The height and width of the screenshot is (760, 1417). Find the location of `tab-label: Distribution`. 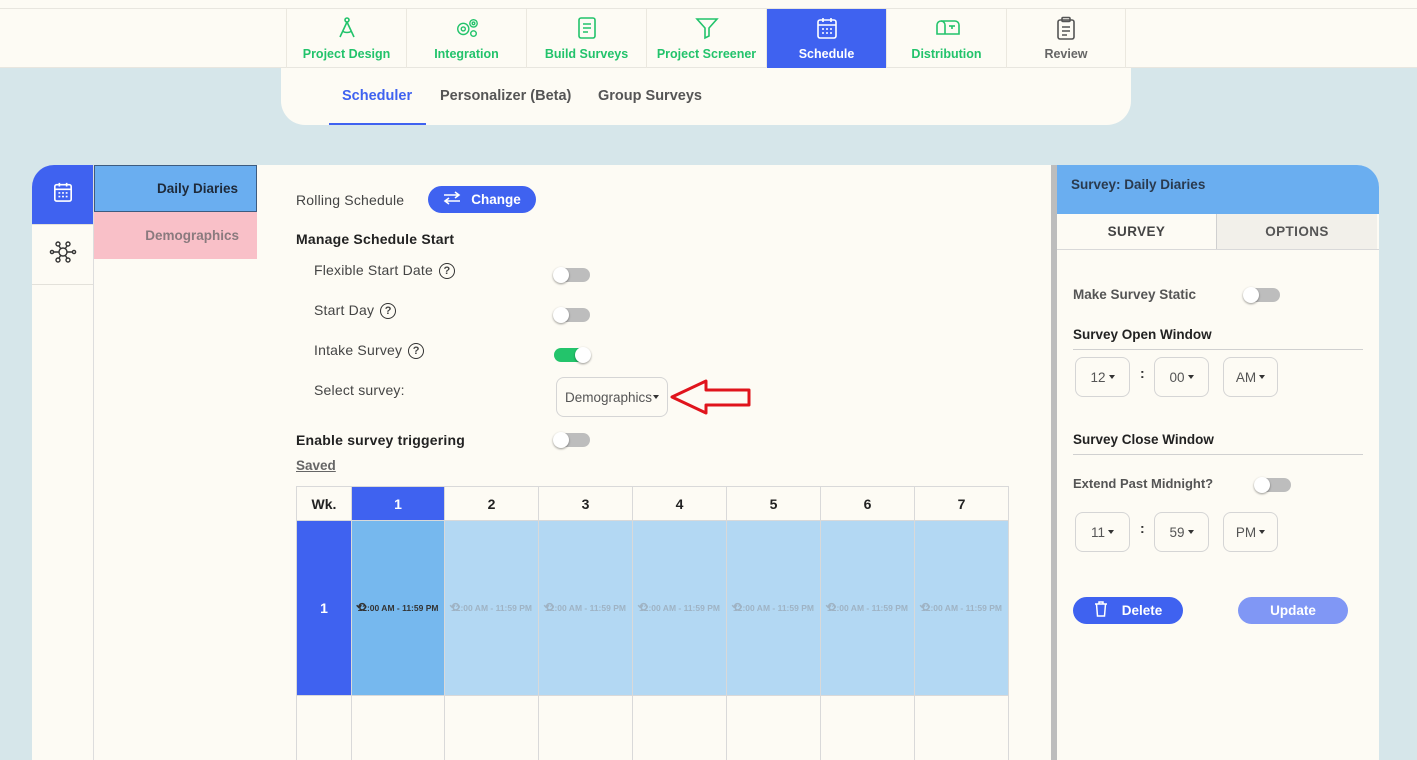

tab-label: Distribution is located at coordinates (946, 54).